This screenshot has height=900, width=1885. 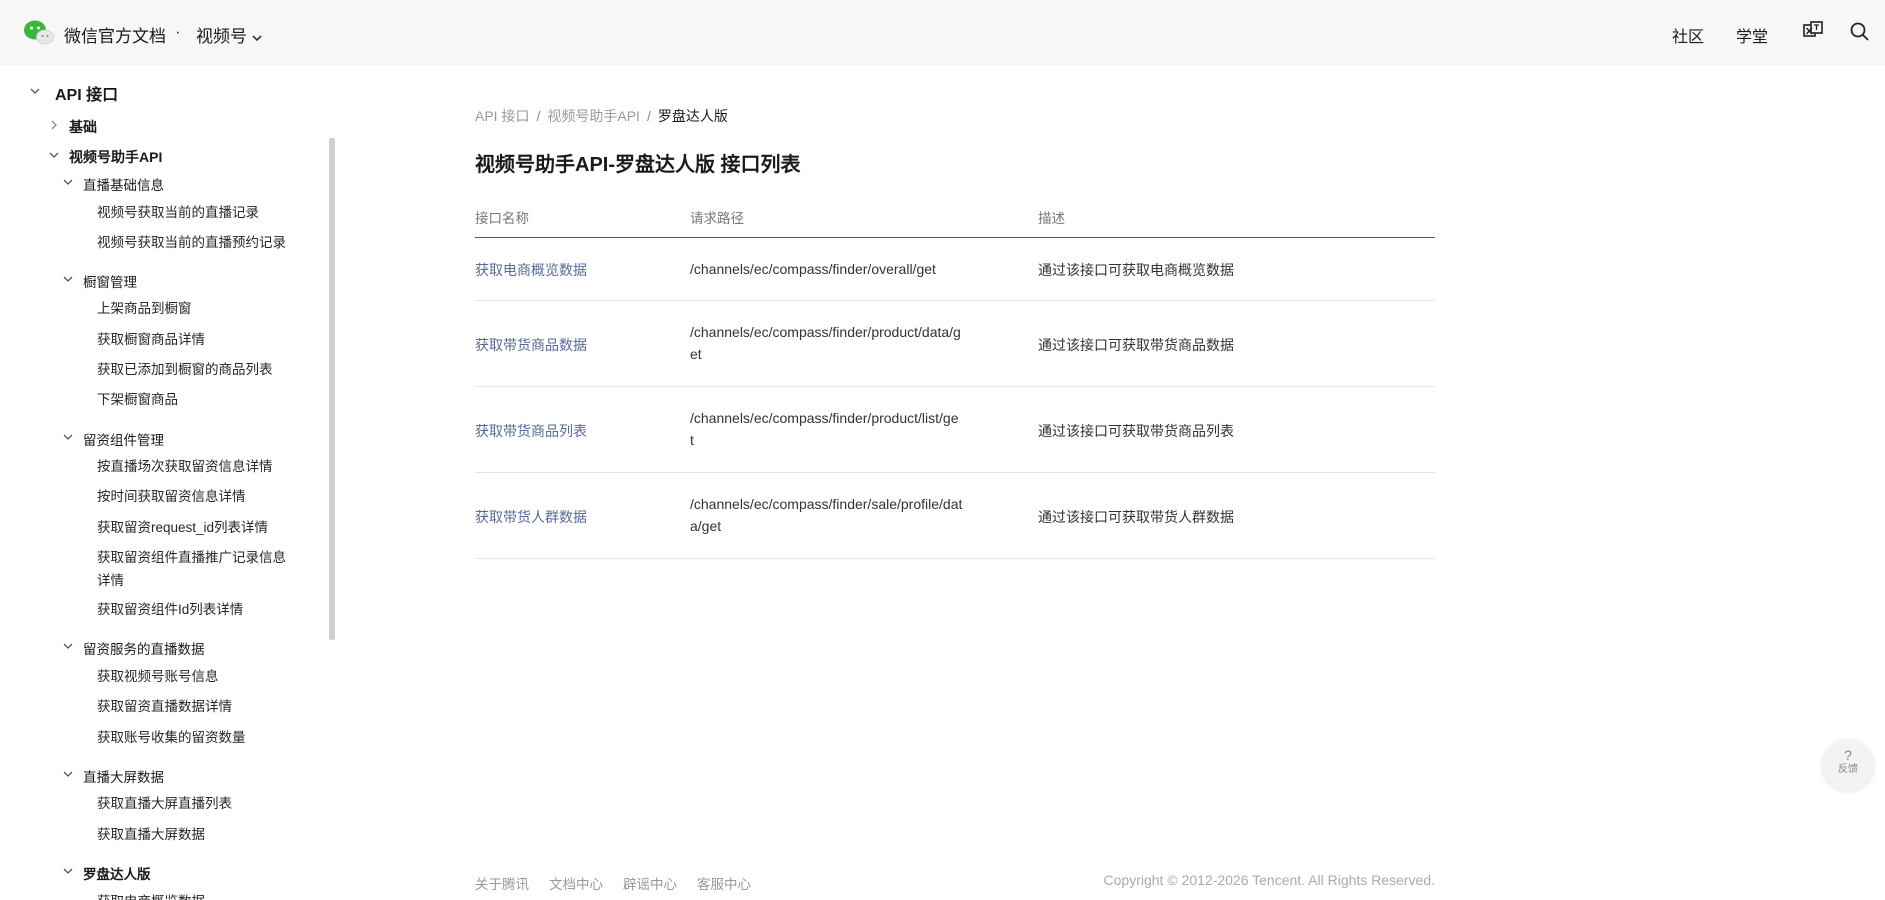 What do you see at coordinates (164, 705) in the screenshot?
I see `sidebar-leaf: 获取留资直播数据详情` at bounding box center [164, 705].